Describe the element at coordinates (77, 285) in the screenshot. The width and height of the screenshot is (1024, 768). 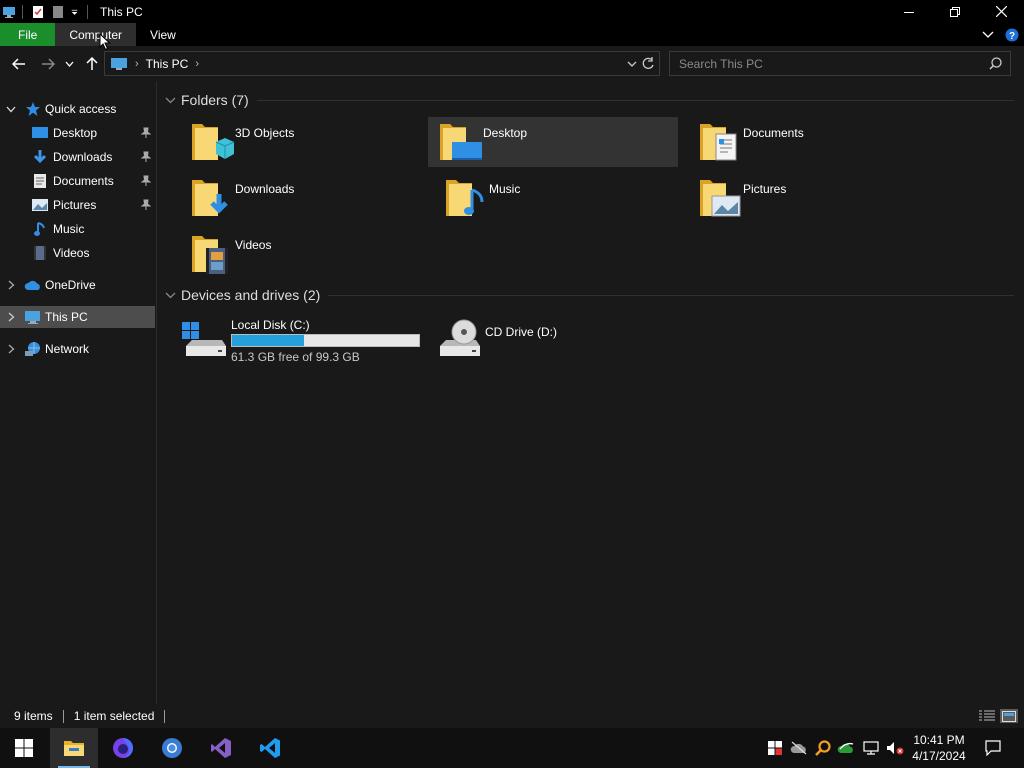
I see `nav-onedrive: OneDrive` at that location.